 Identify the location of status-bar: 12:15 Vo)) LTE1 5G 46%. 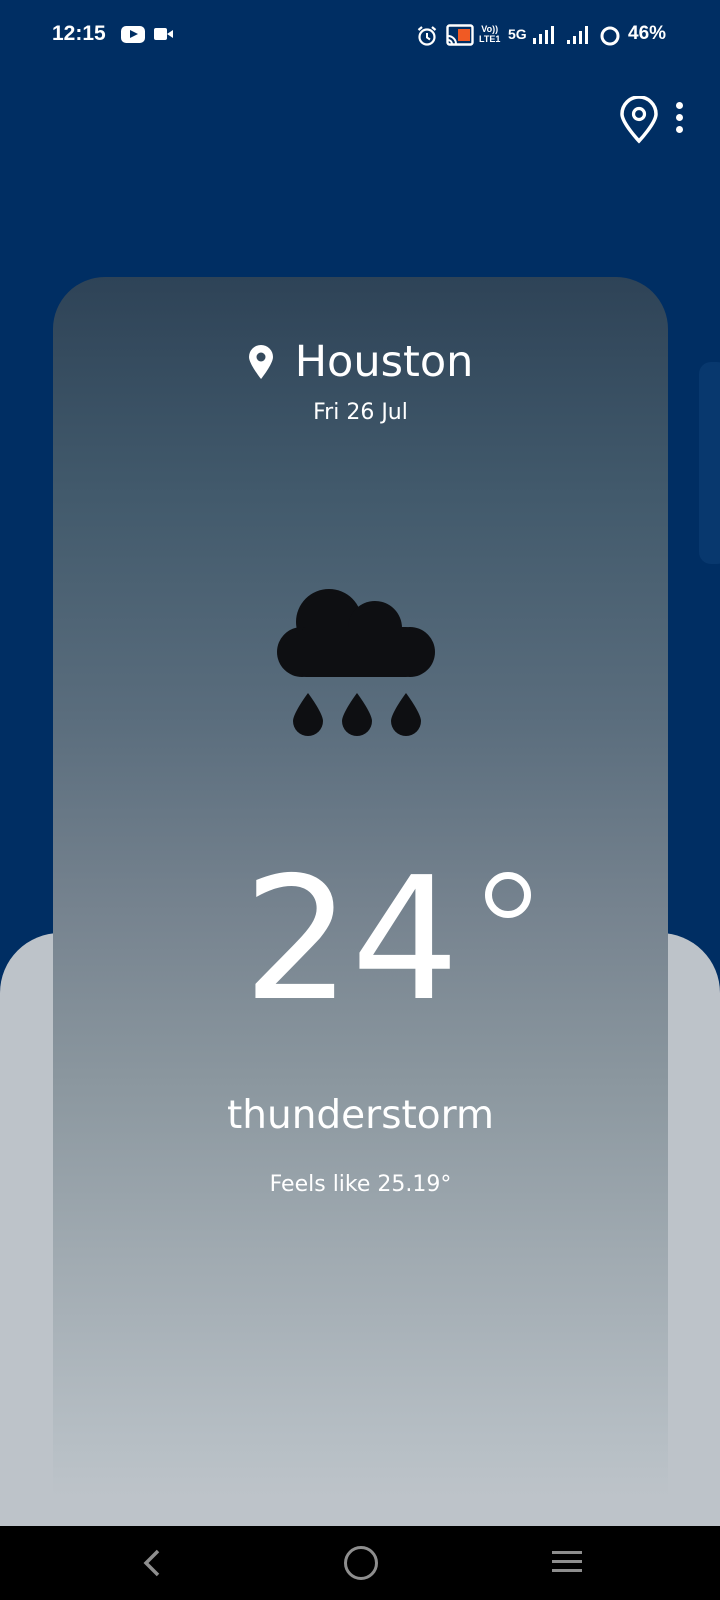
(360, 35).